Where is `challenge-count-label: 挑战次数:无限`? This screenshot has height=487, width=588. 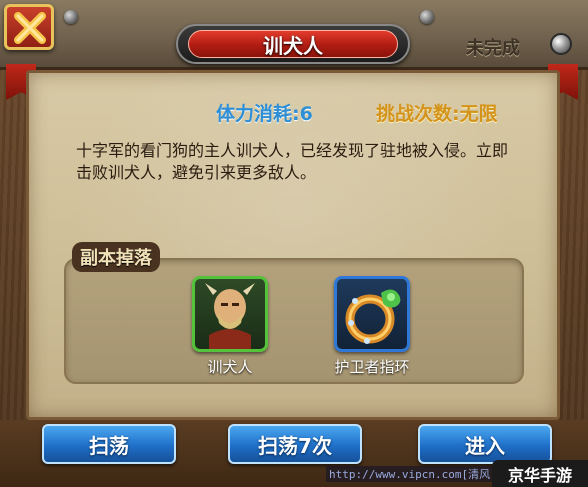
challenge-count-label: 挑战次数:无限 is located at coordinates (437, 114).